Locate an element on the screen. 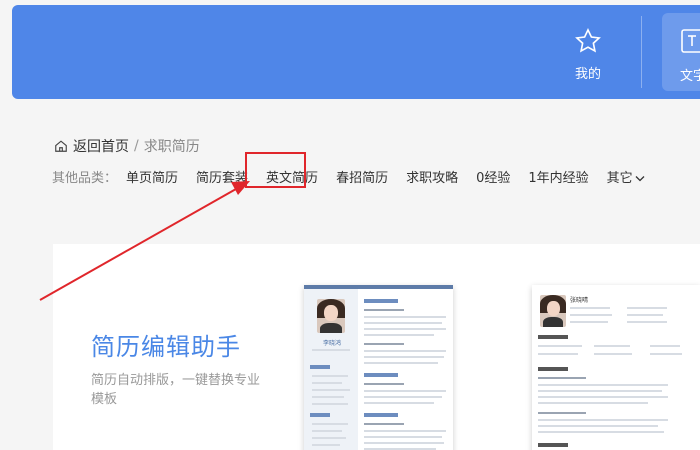 This screenshot has width=700, height=450. resume-name: 张晓晴 is located at coordinates (579, 300).